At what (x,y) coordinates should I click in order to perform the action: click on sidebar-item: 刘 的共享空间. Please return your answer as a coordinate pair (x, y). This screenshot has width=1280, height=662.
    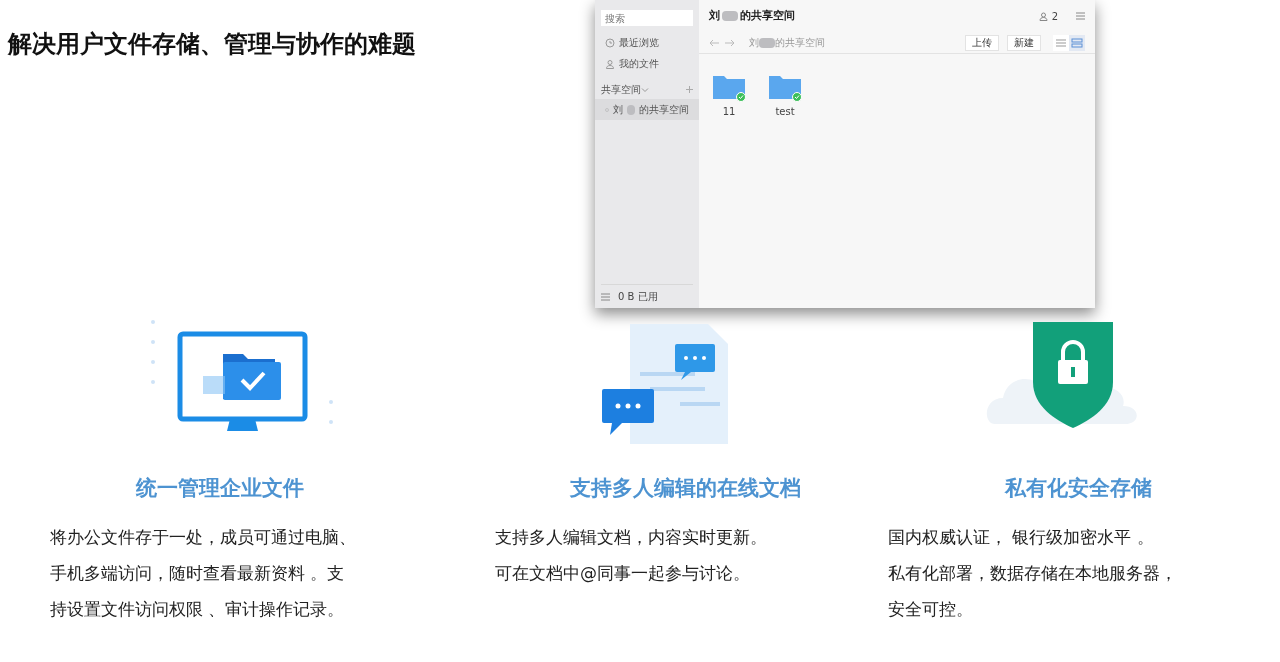
    Looking at the image, I should click on (647, 109).